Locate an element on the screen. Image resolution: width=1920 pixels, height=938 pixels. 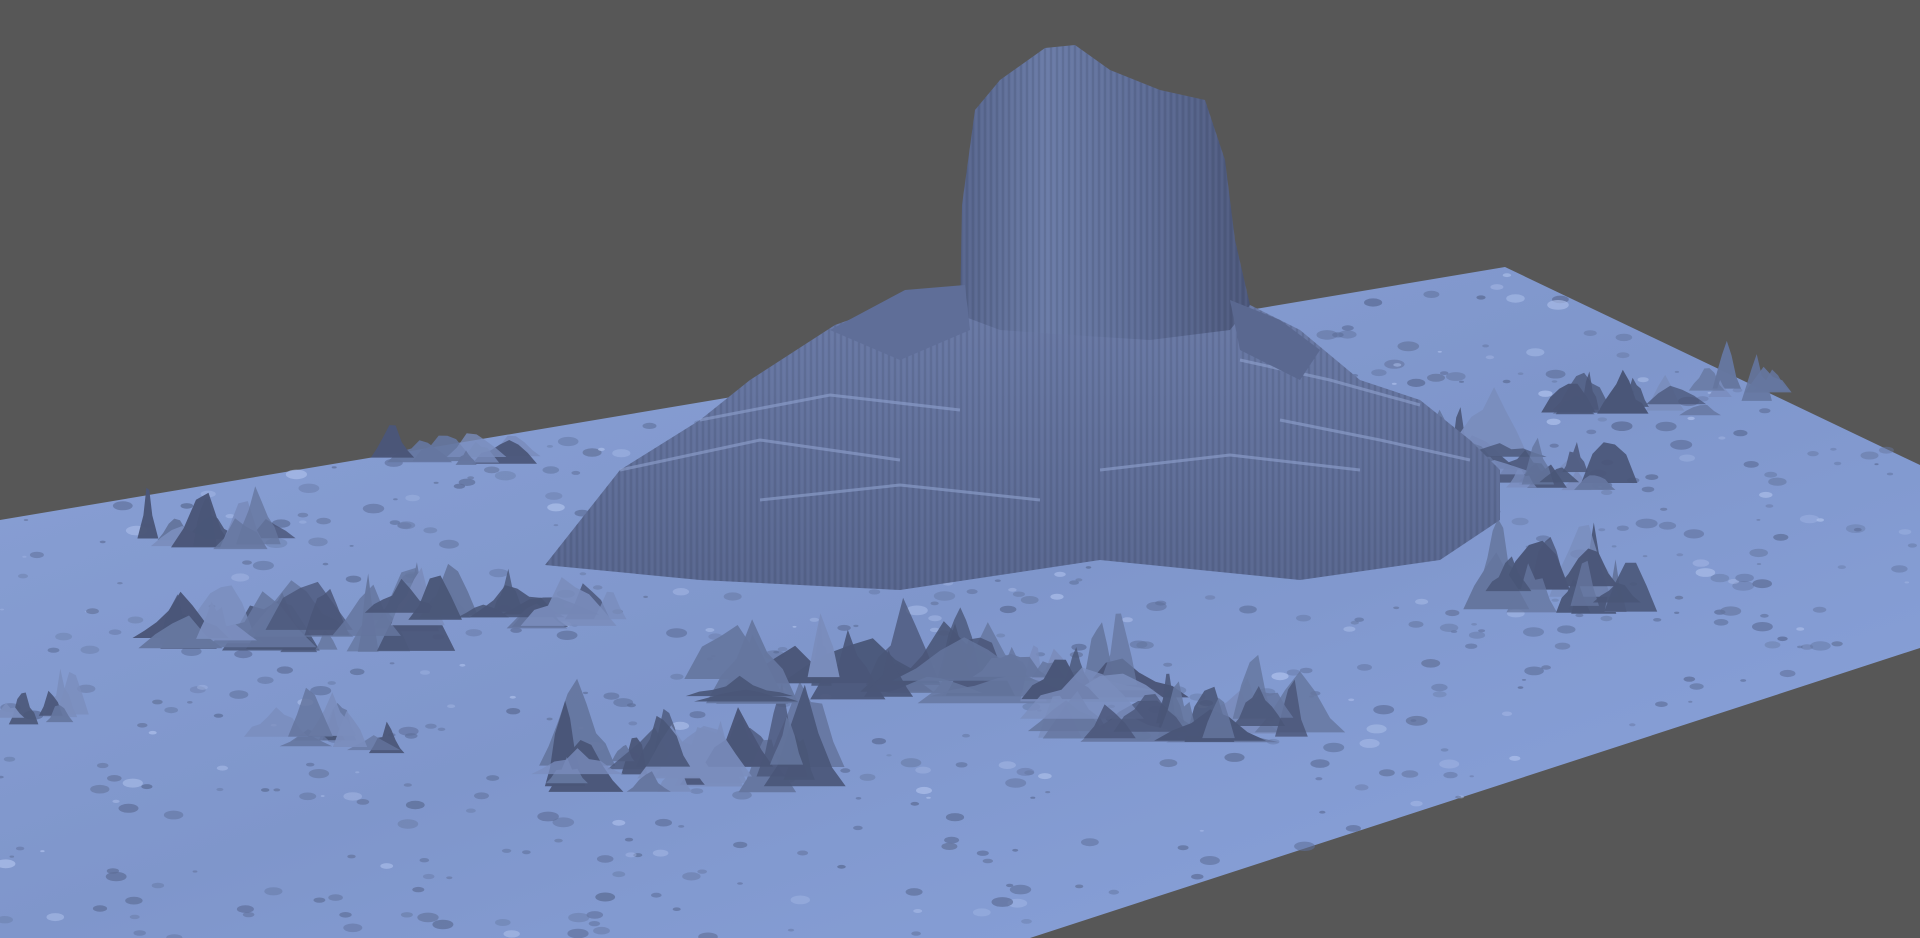
rock-peak is located at coordinates (392, 441).